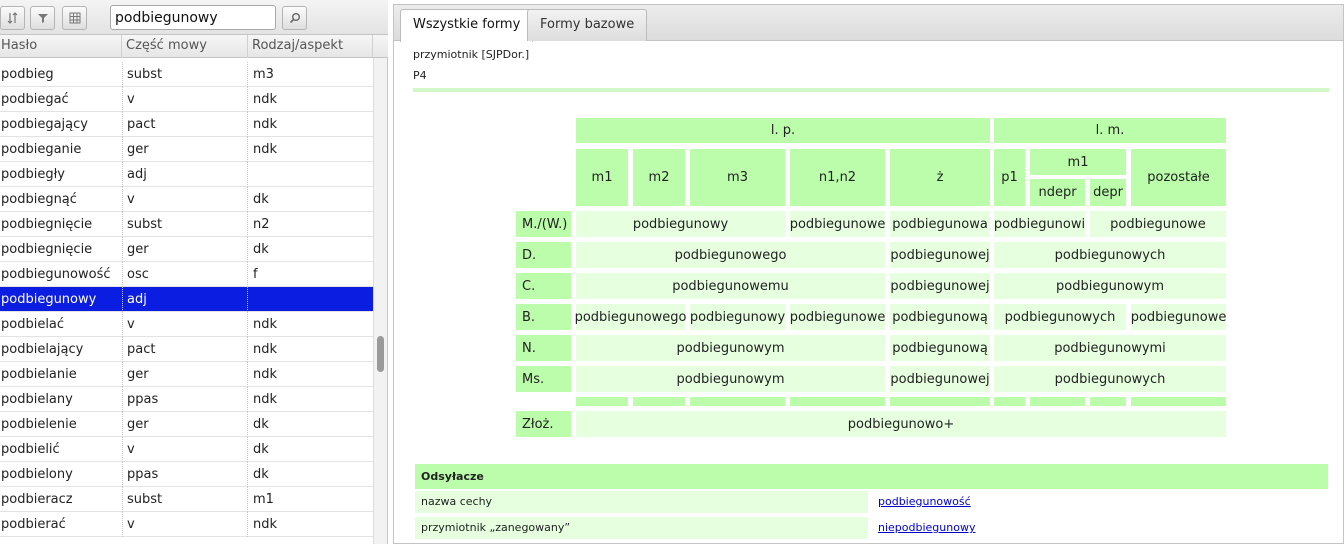  I want to click on table-row: podbielanie ger ndk, so click(186, 374).